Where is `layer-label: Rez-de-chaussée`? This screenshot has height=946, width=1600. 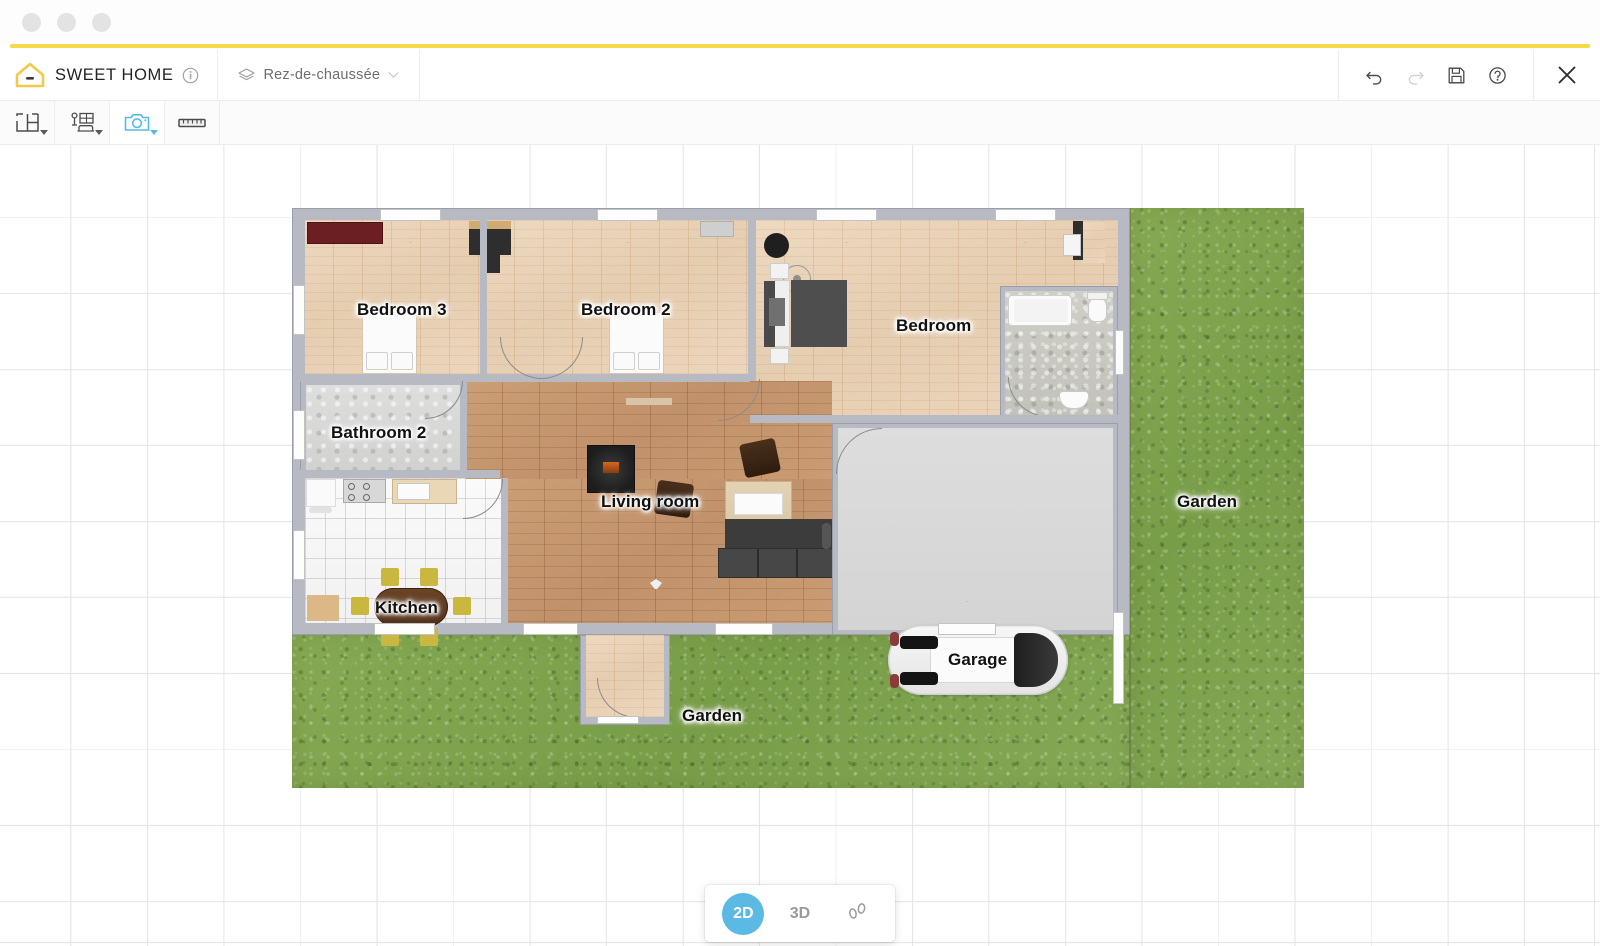
layer-label: Rez-de-chaussée is located at coordinates (322, 75).